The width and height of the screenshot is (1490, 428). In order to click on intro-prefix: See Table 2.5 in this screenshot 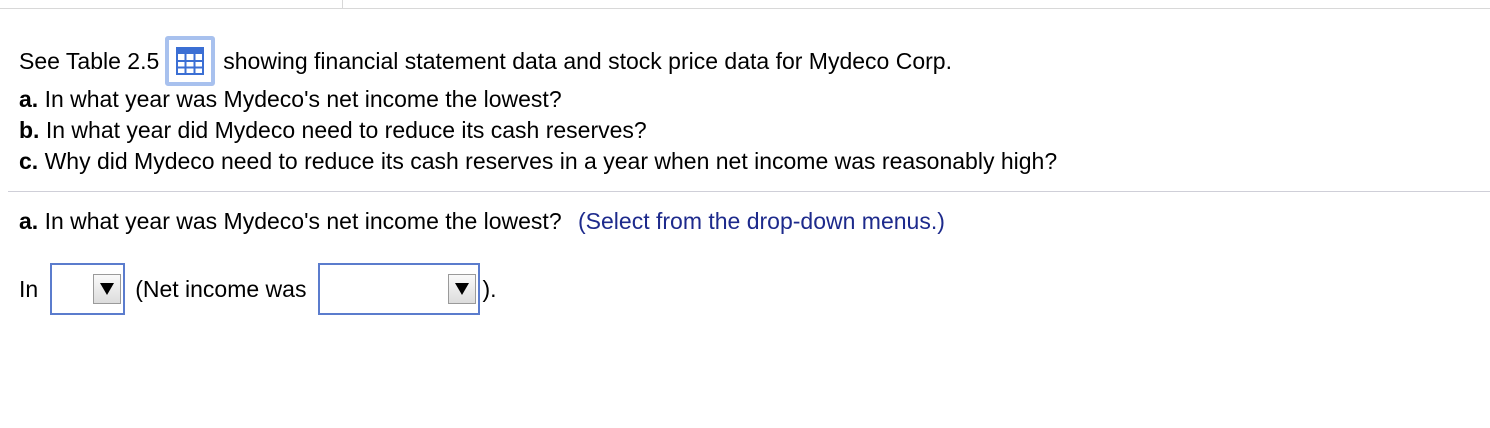, I will do `click(89, 61)`.